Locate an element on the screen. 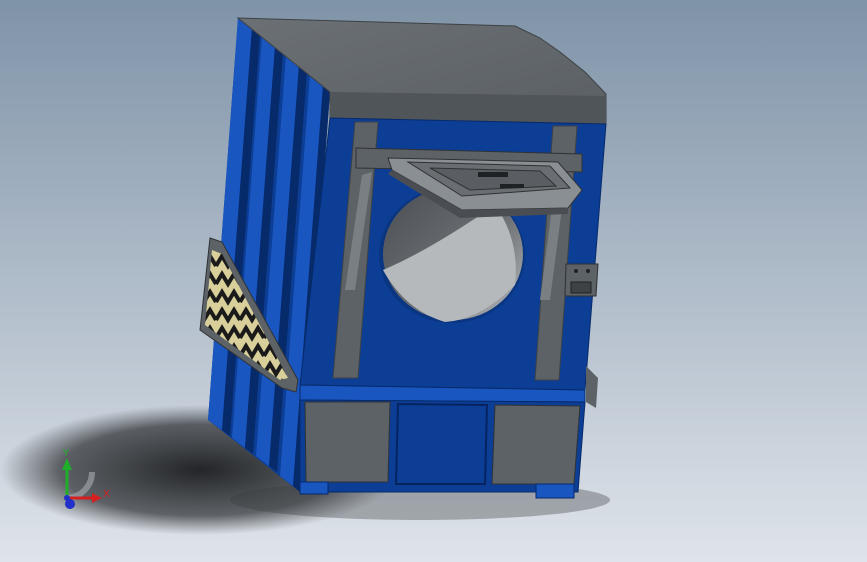 The image size is (867, 562). x-axis-label: X is located at coordinates (106, 494).